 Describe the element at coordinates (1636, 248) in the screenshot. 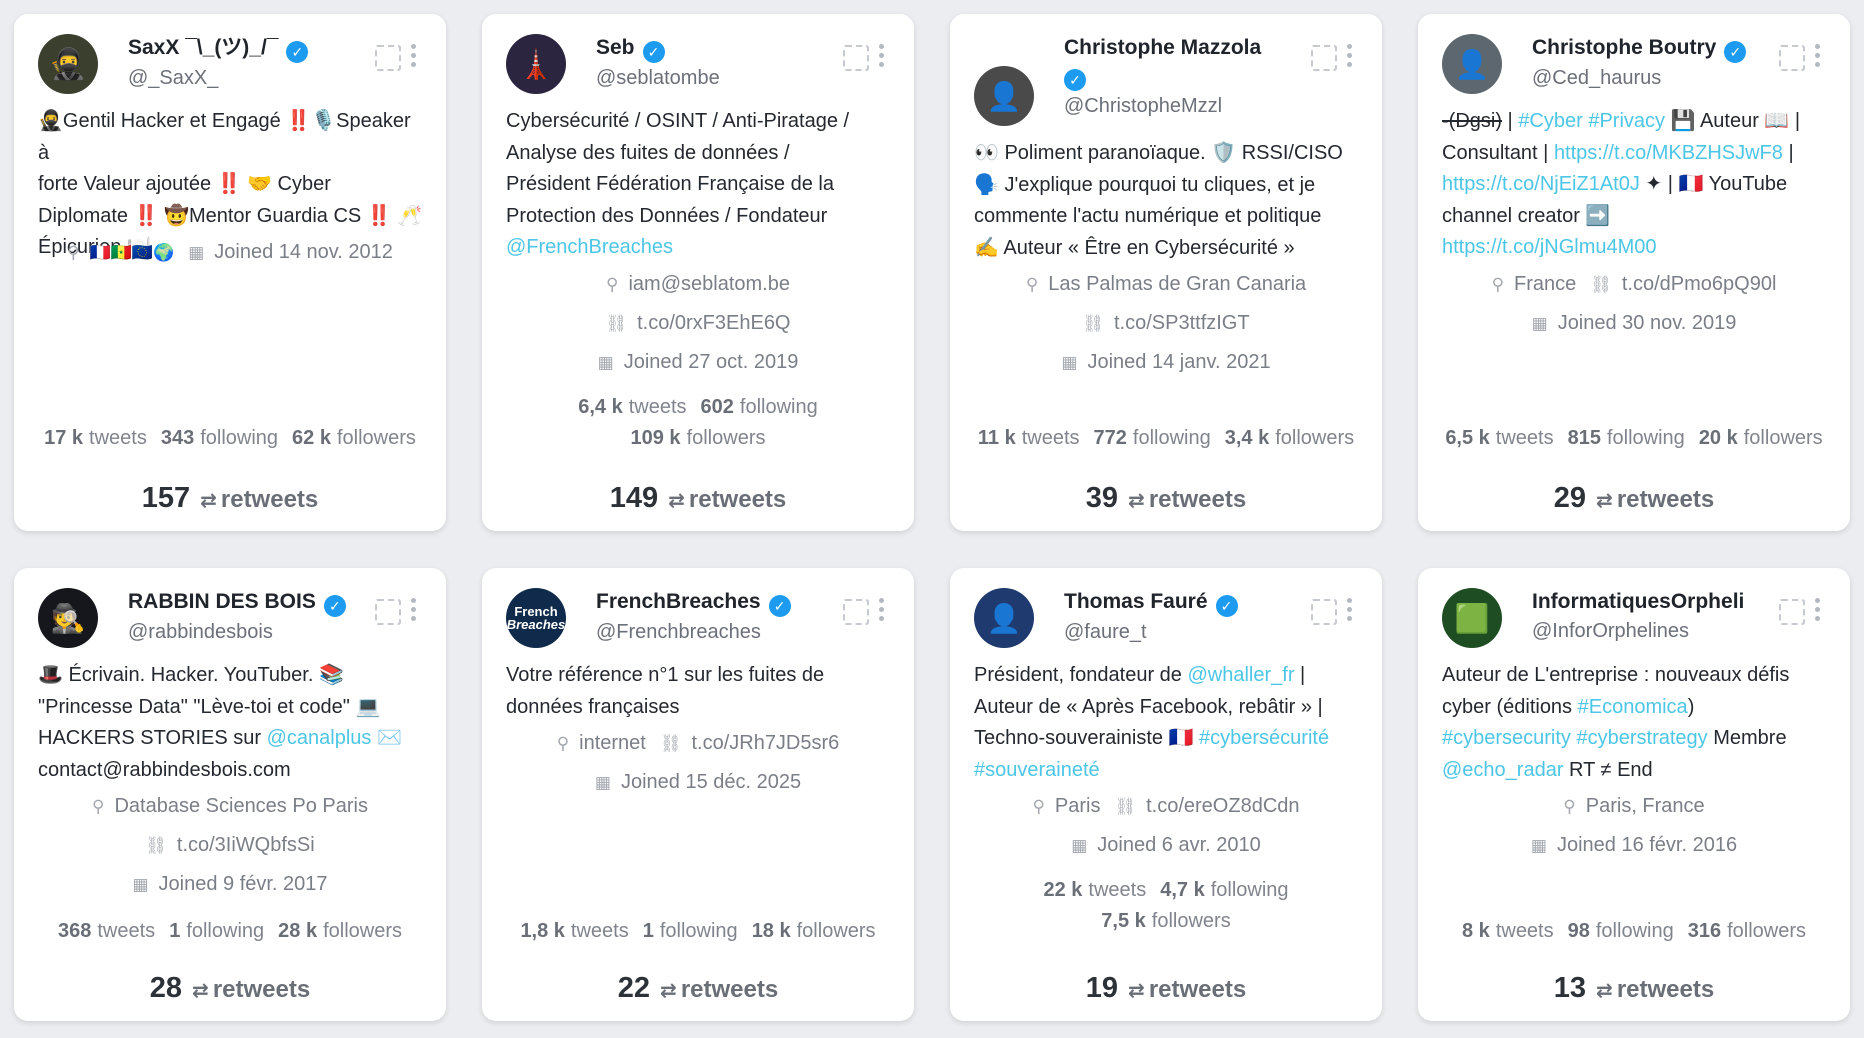

I see `bio-url-link: https://t.co/jNGlmu4M00` at that location.